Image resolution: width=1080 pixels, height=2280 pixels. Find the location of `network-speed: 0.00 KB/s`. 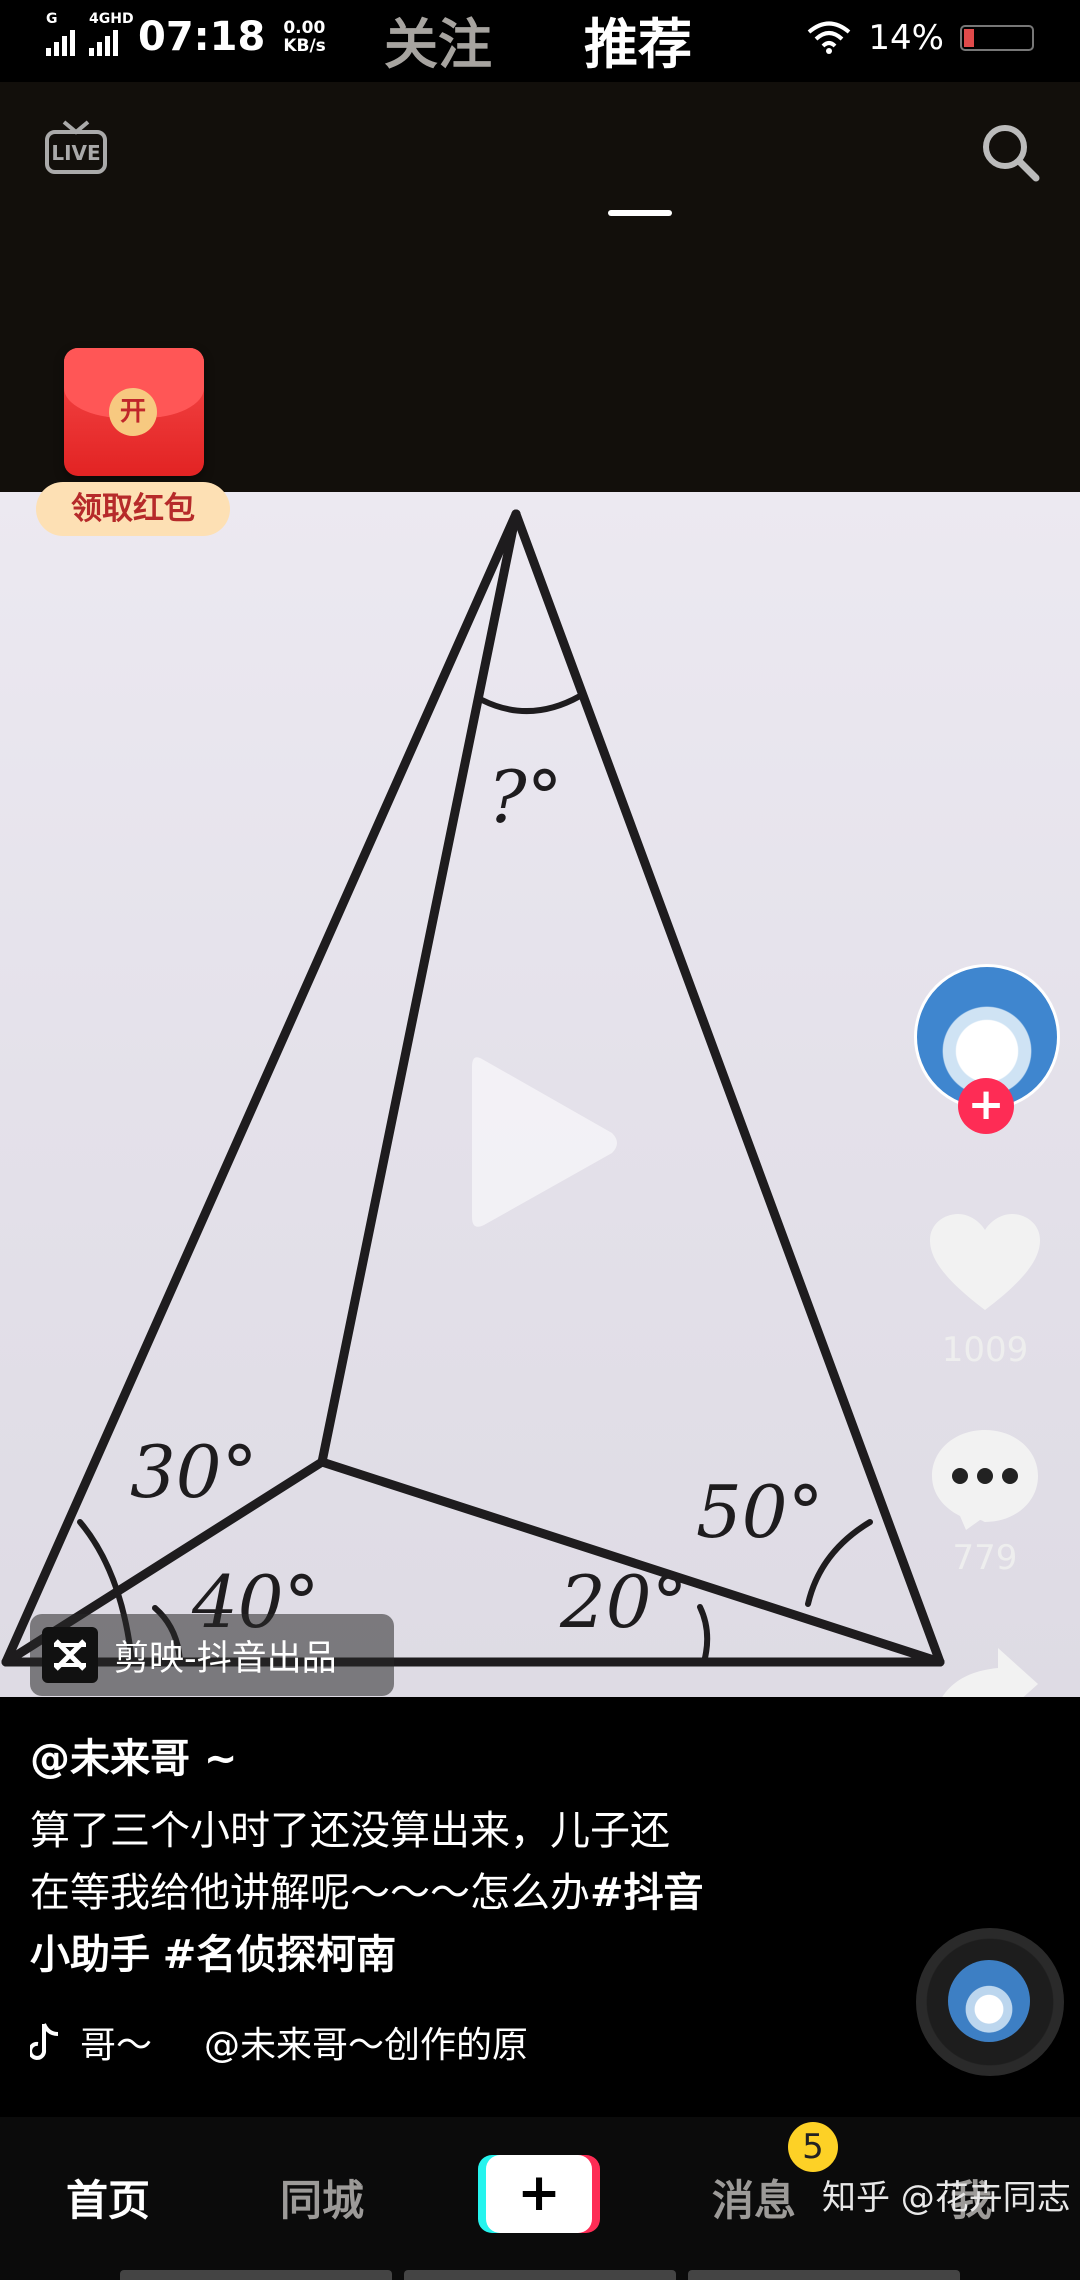

network-speed: 0.00 KB/s is located at coordinates (304, 37).